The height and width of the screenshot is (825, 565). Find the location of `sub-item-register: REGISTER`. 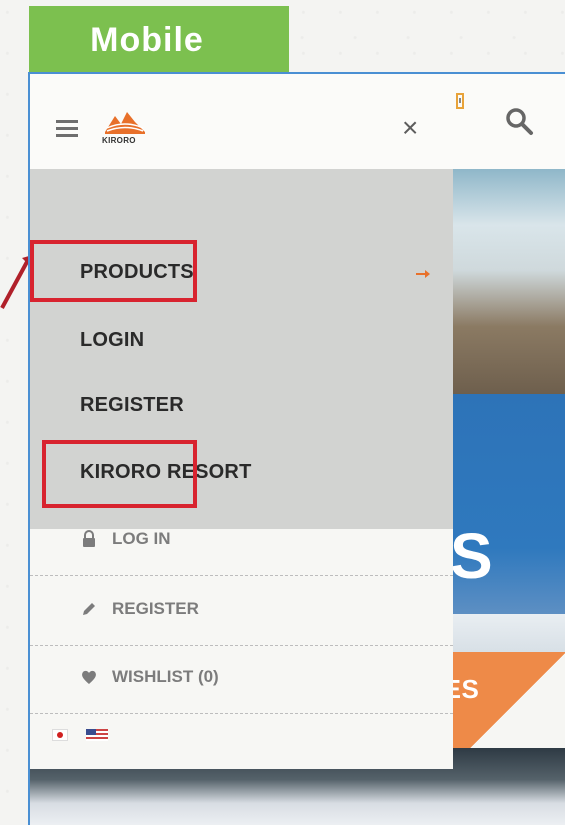

sub-item-register: REGISTER is located at coordinates (139, 609).